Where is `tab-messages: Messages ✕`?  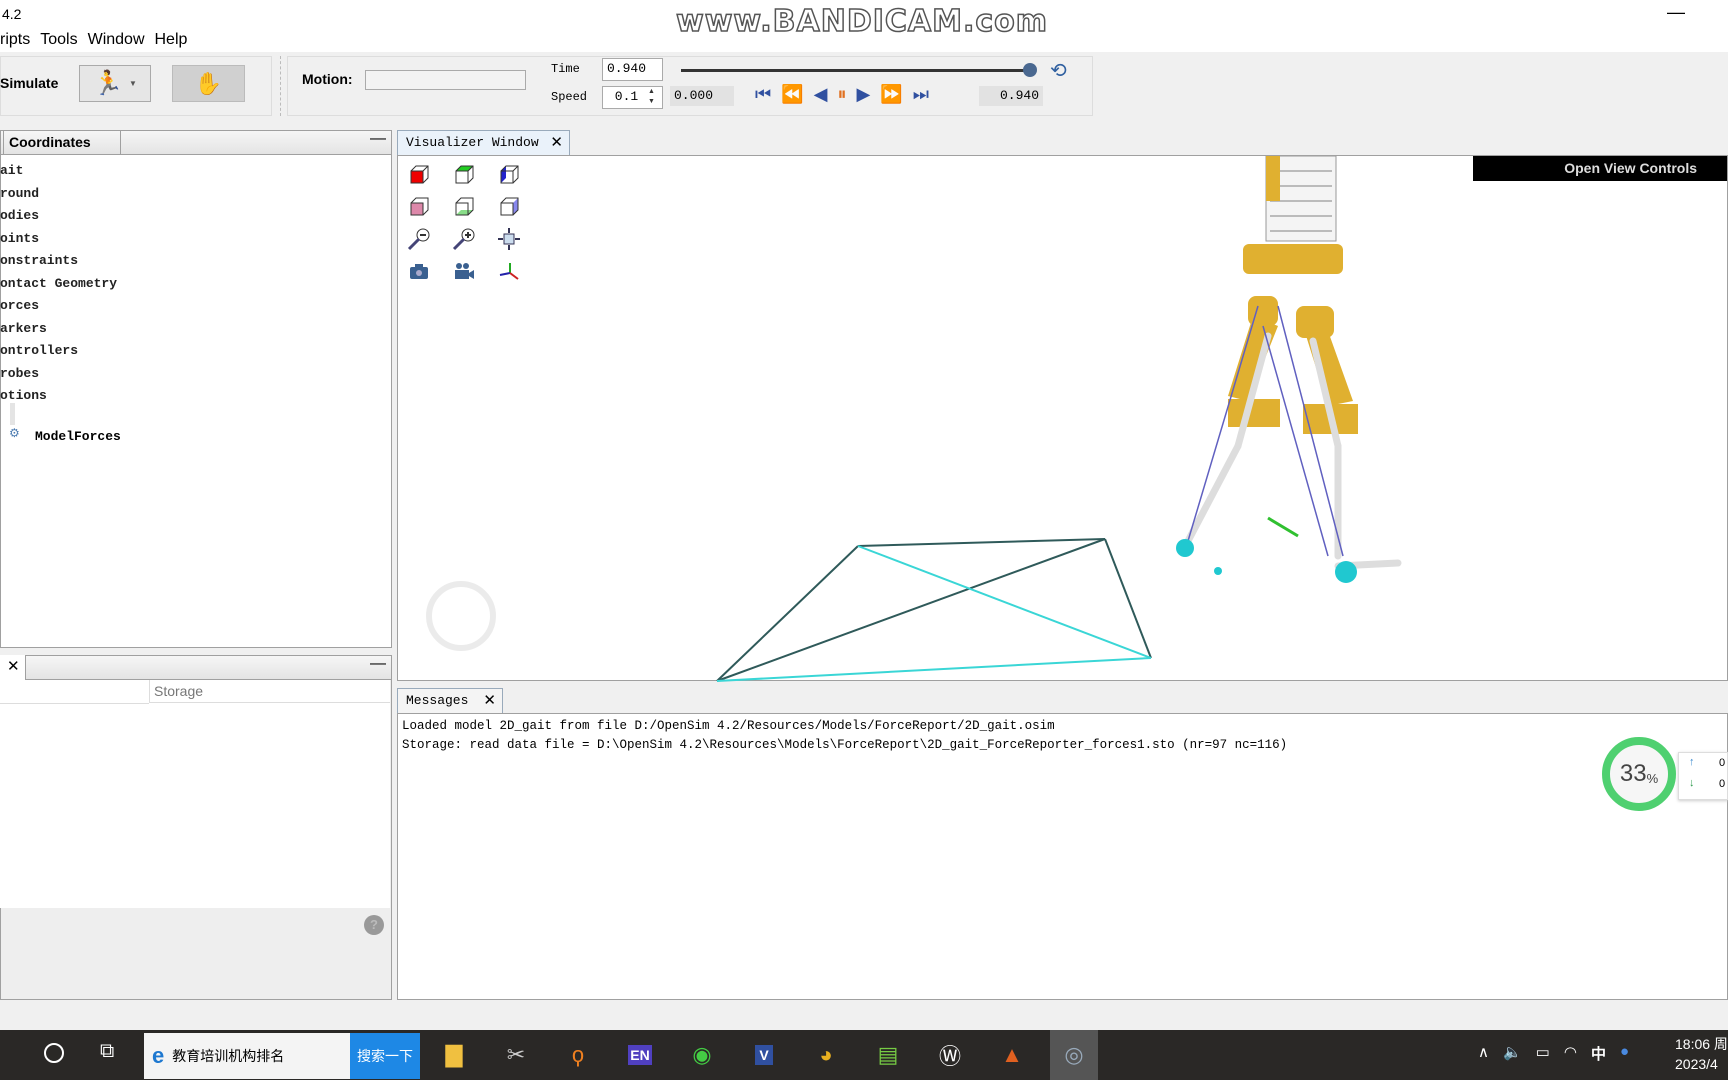
tab-messages: Messages ✕ is located at coordinates (450, 701).